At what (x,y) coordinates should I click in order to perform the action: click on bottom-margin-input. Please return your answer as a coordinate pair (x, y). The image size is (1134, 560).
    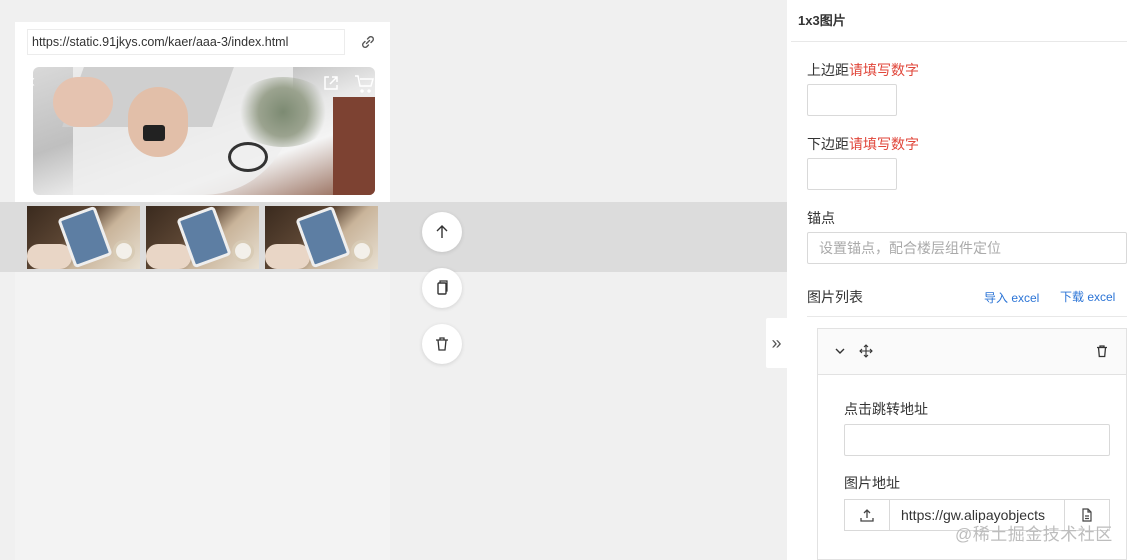
    Looking at the image, I should click on (852, 174).